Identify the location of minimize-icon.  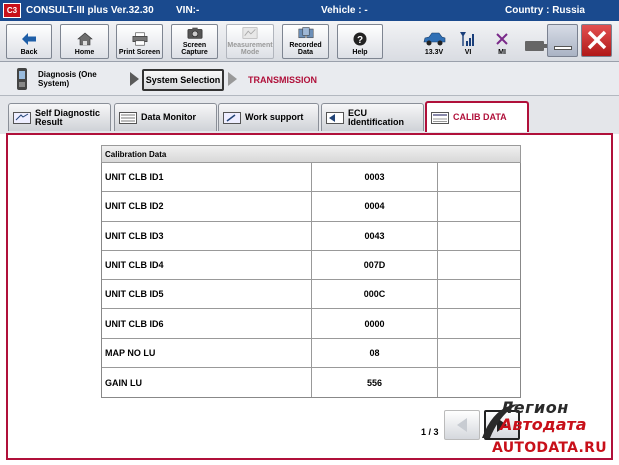
(563, 48).